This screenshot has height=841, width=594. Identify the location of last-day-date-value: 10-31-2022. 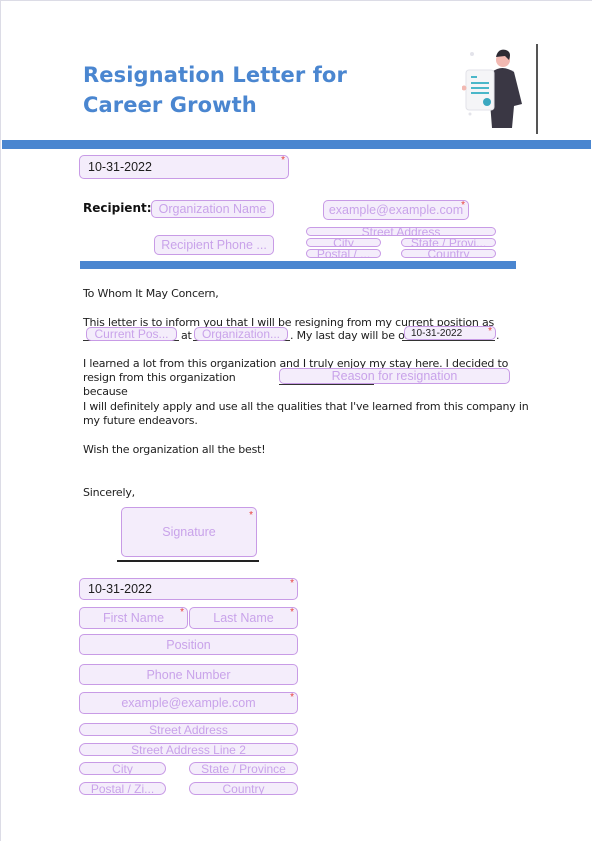
(437, 333).